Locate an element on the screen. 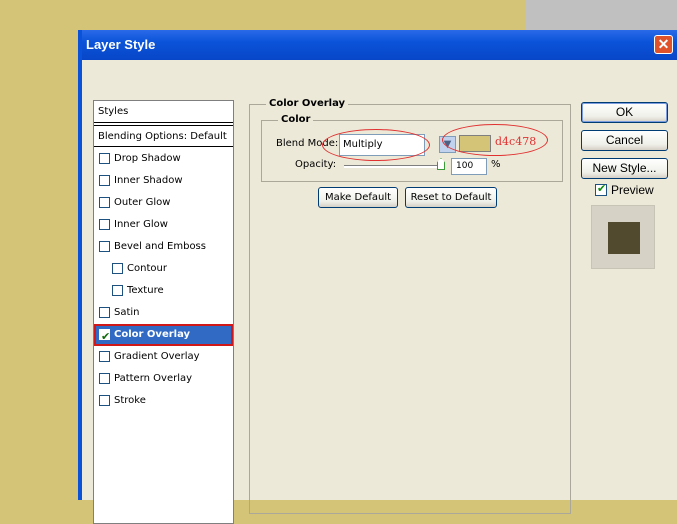 The image size is (677, 524). style-item-inner-shadow: Inner Shadow is located at coordinates (163, 181).